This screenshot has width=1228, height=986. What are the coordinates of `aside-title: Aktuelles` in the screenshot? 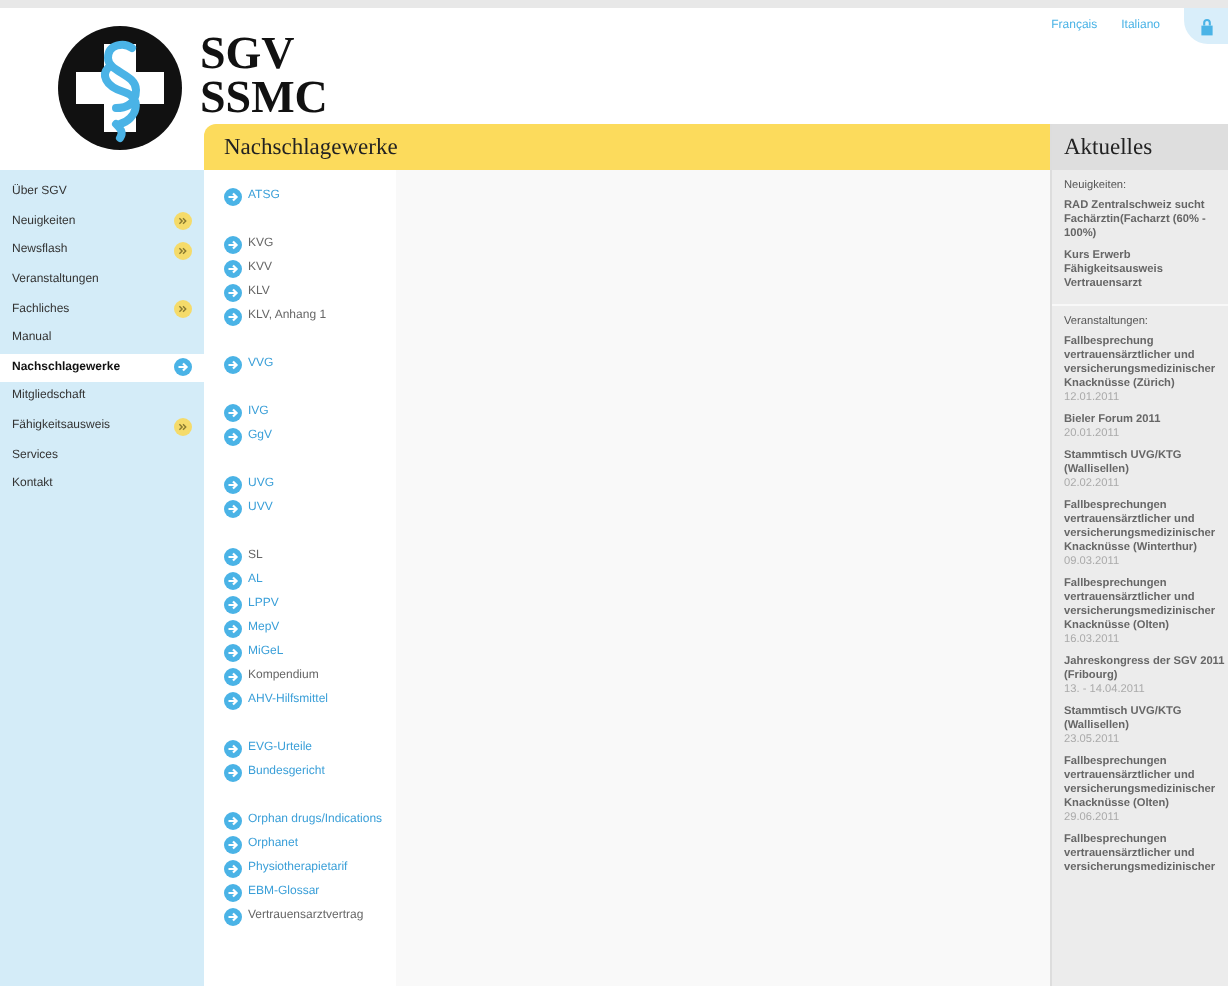 It's located at (1108, 147).